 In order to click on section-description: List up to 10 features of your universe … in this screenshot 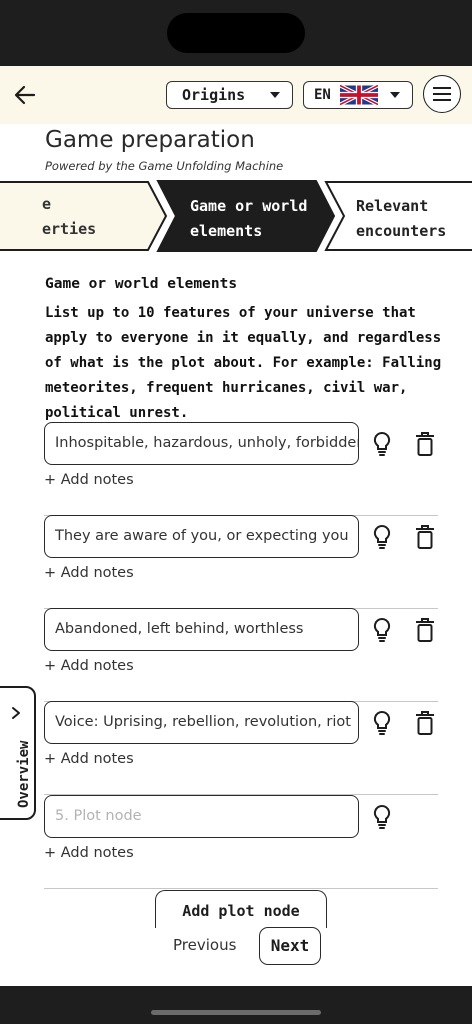, I will do `click(243, 363)`.